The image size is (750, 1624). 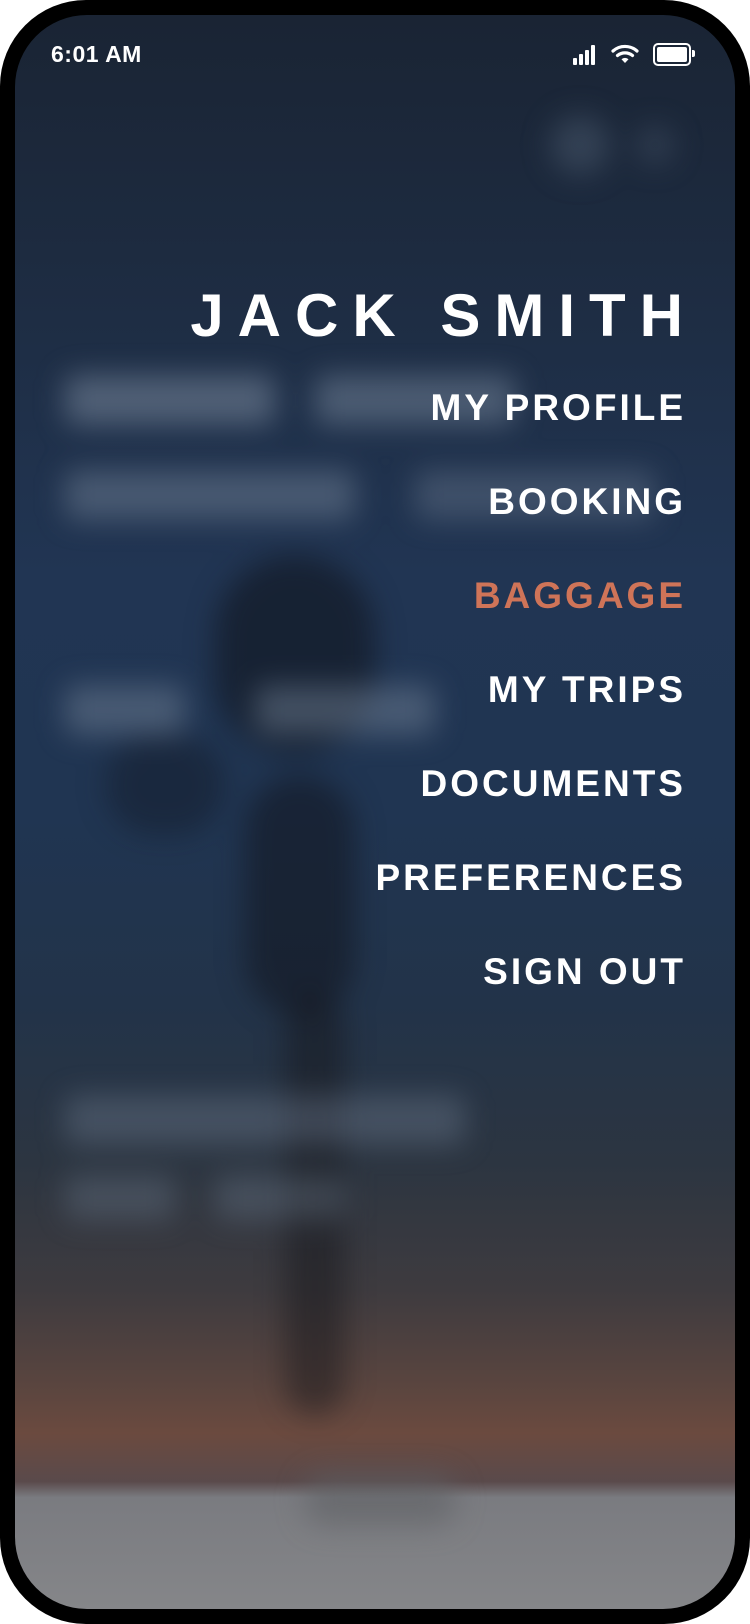 What do you see at coordinates (438, 690) in the screenshot?
I see `menu-item-my-trips: MY TRIPS` at bounding box center [438, 690].